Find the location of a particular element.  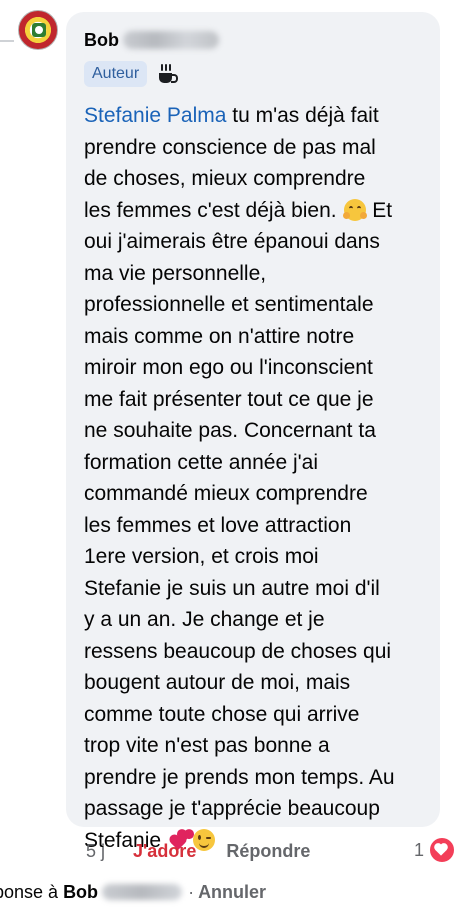

cancel-reply-button: Annuler is located at coordinates (232, 892).